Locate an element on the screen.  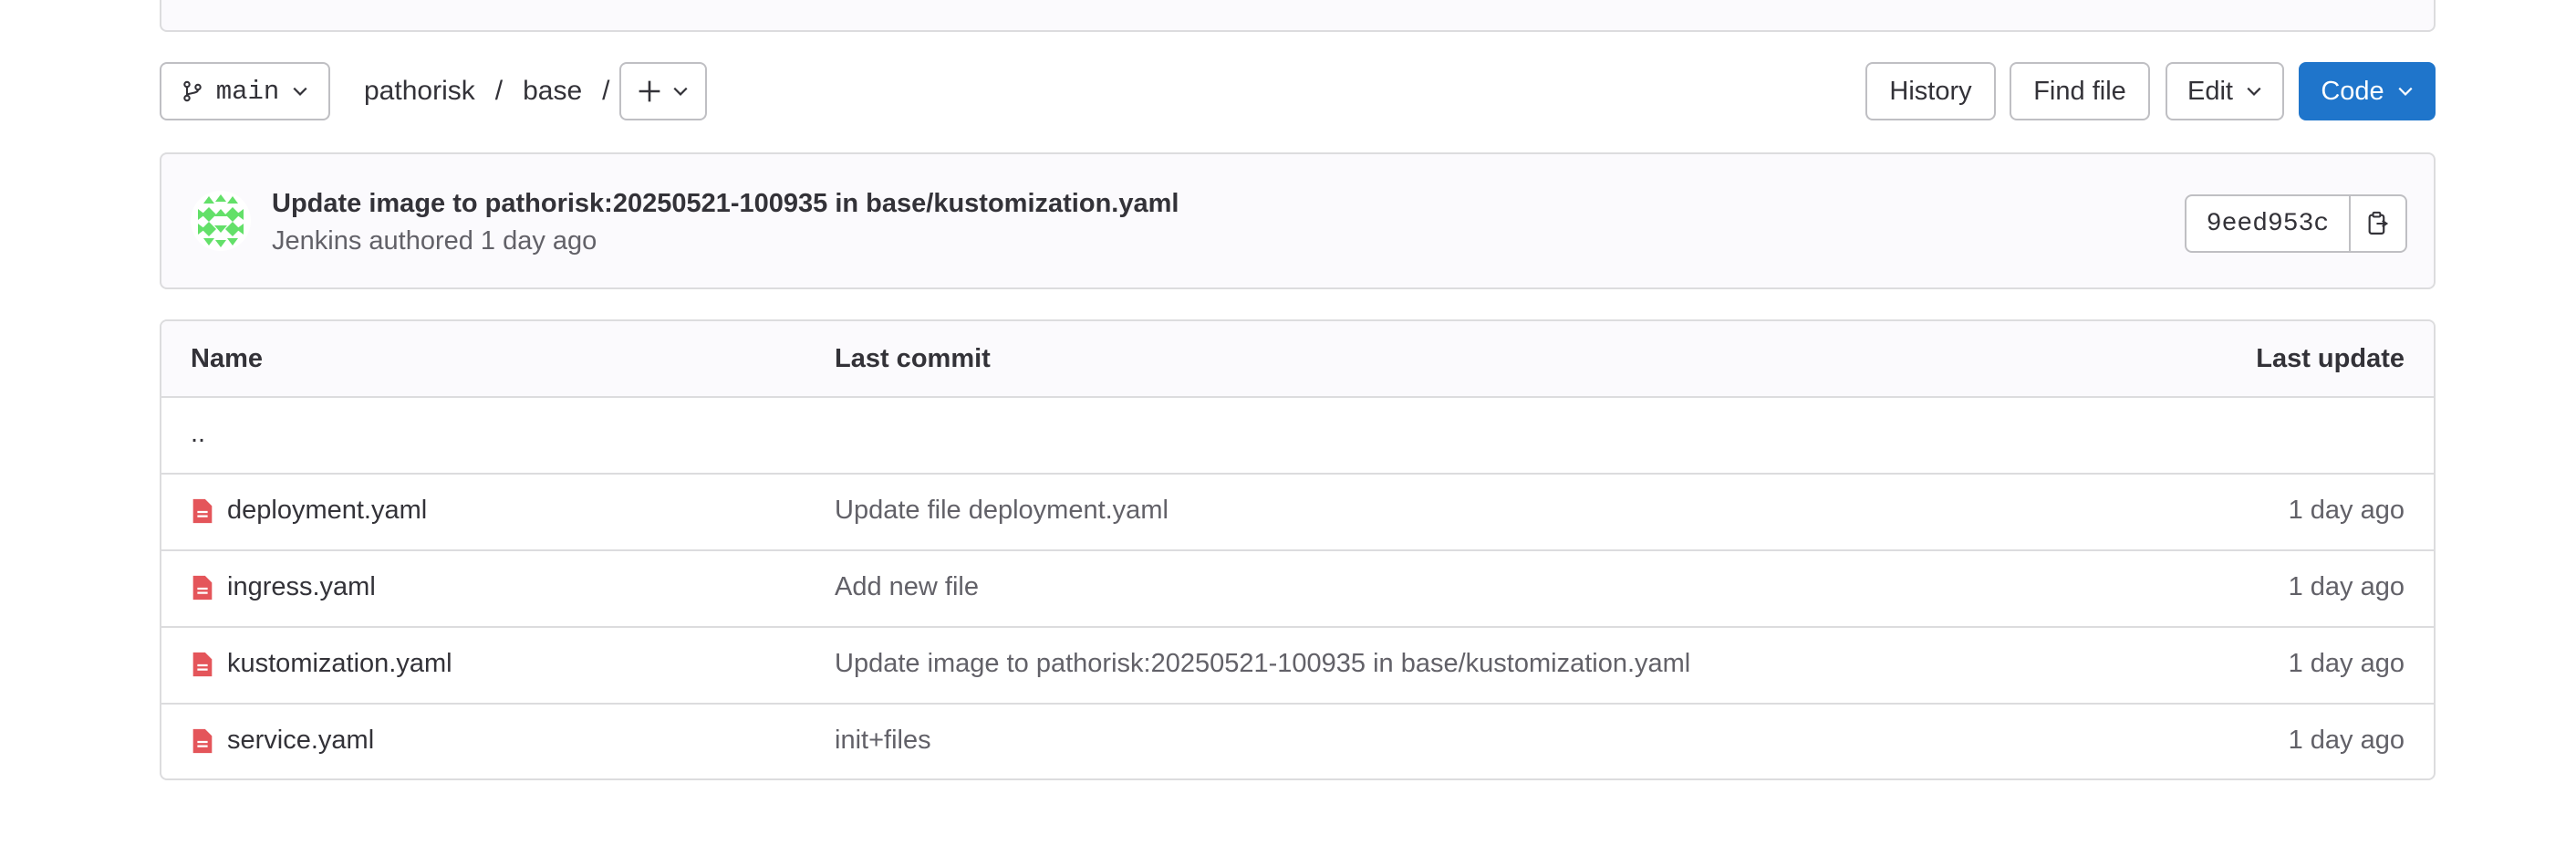
table-row-parent: .. is located at coordinates (1297, 436).